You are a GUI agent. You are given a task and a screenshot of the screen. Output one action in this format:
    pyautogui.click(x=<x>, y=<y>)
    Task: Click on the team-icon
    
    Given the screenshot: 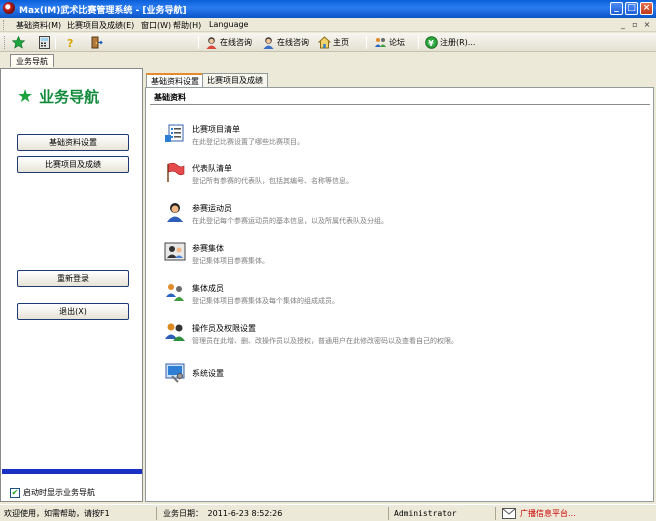 What is the action you would take?
    pyautogui.click(x=175, y=252)
    